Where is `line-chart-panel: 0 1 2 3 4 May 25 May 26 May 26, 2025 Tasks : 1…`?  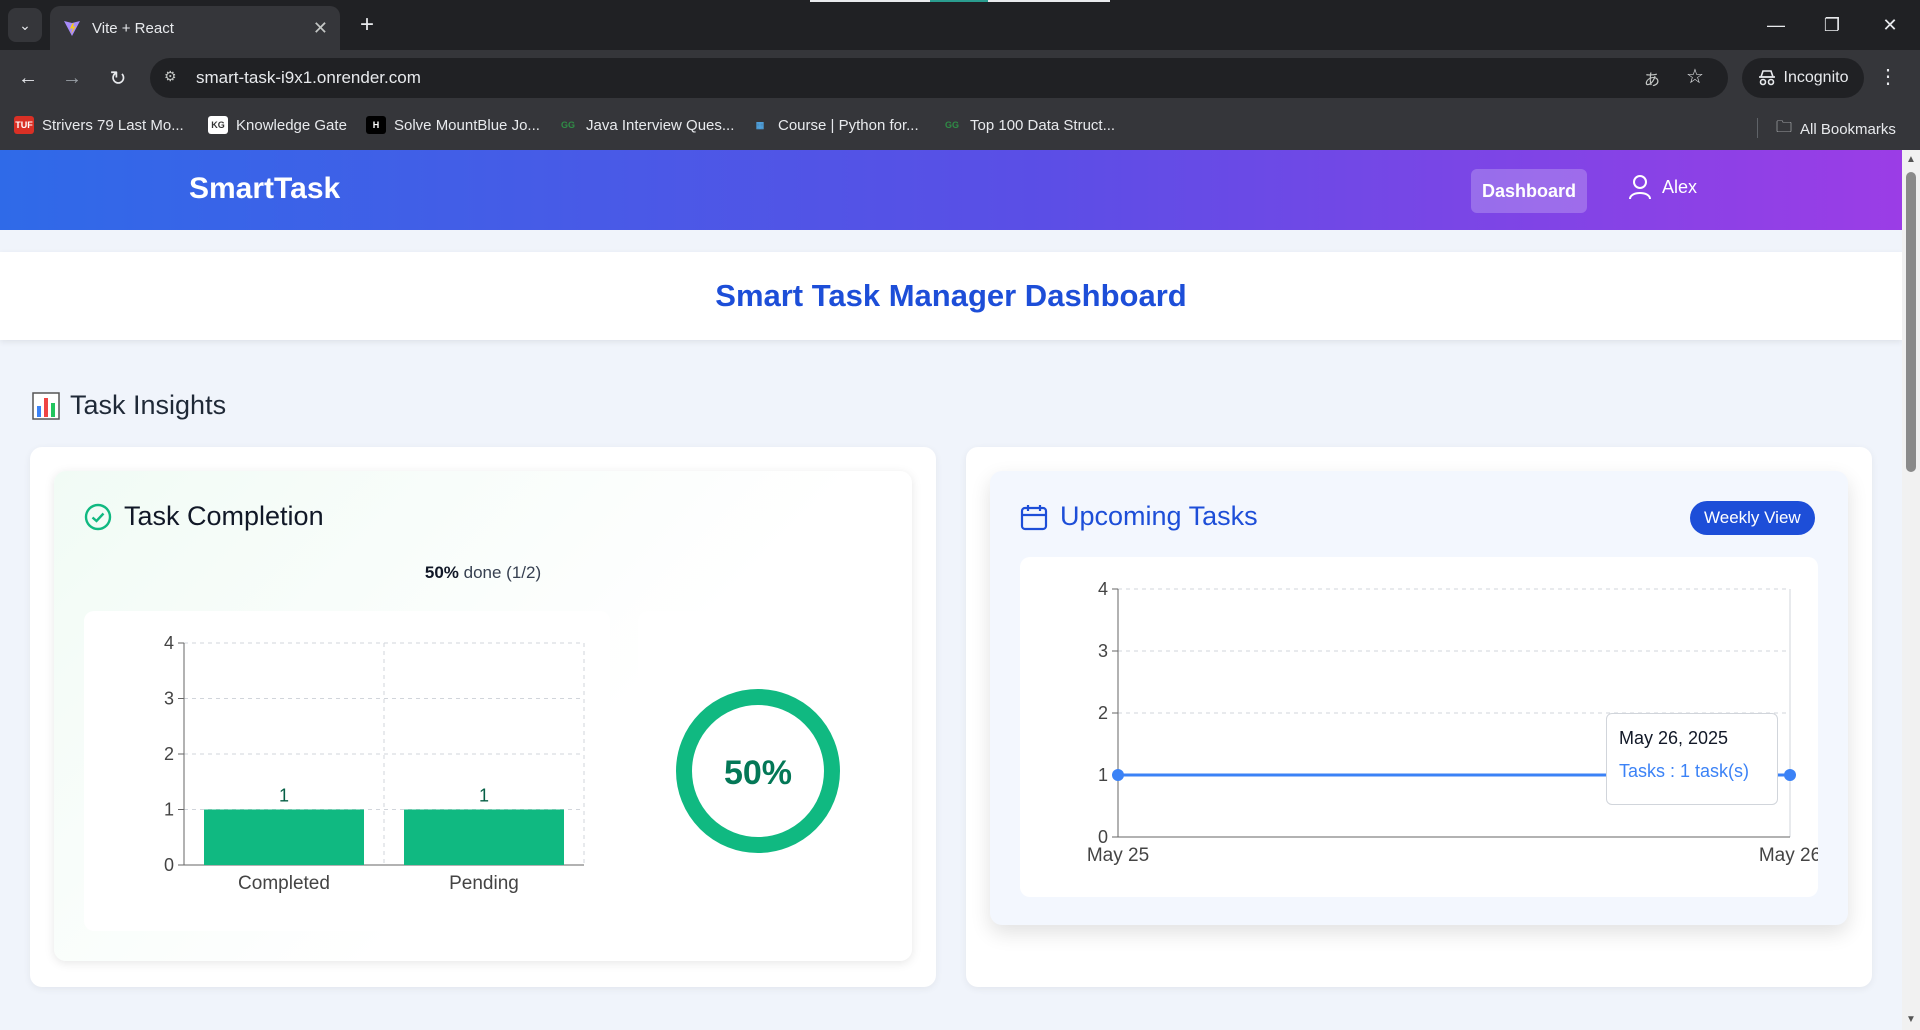
line-chart-panel: 0 1 2 3 4 May 25 May 26 May 26, 2025 Tasks : 1… is located at coordinates (1420, 727).